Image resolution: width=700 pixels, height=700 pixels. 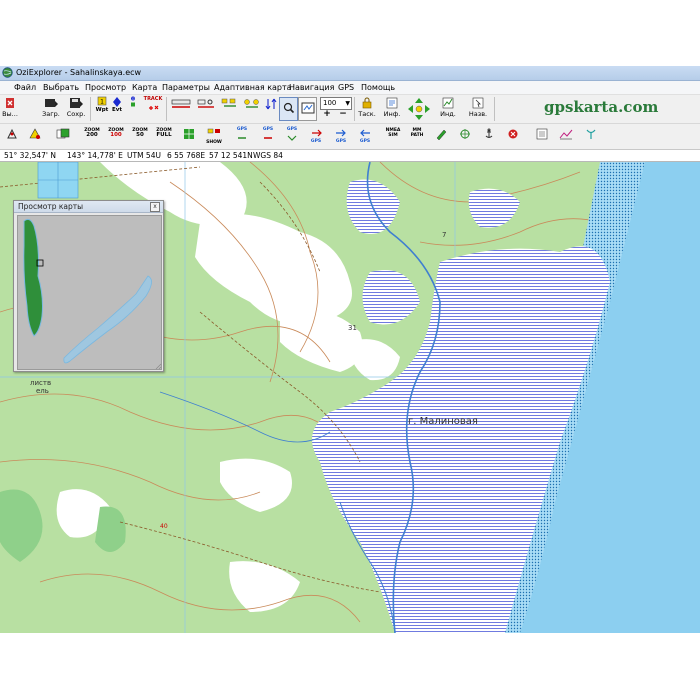 I want to click on gps-tracks-button: GPS, so click(x=292, y=135).